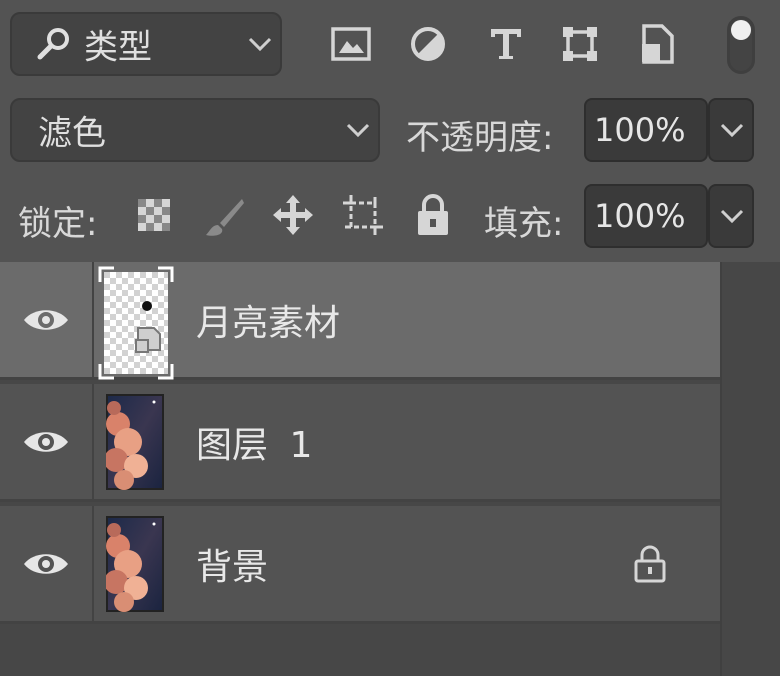 The image size is (780, 676). I want to click on filter-kind-dropdown: 类型, so click(146, 44).